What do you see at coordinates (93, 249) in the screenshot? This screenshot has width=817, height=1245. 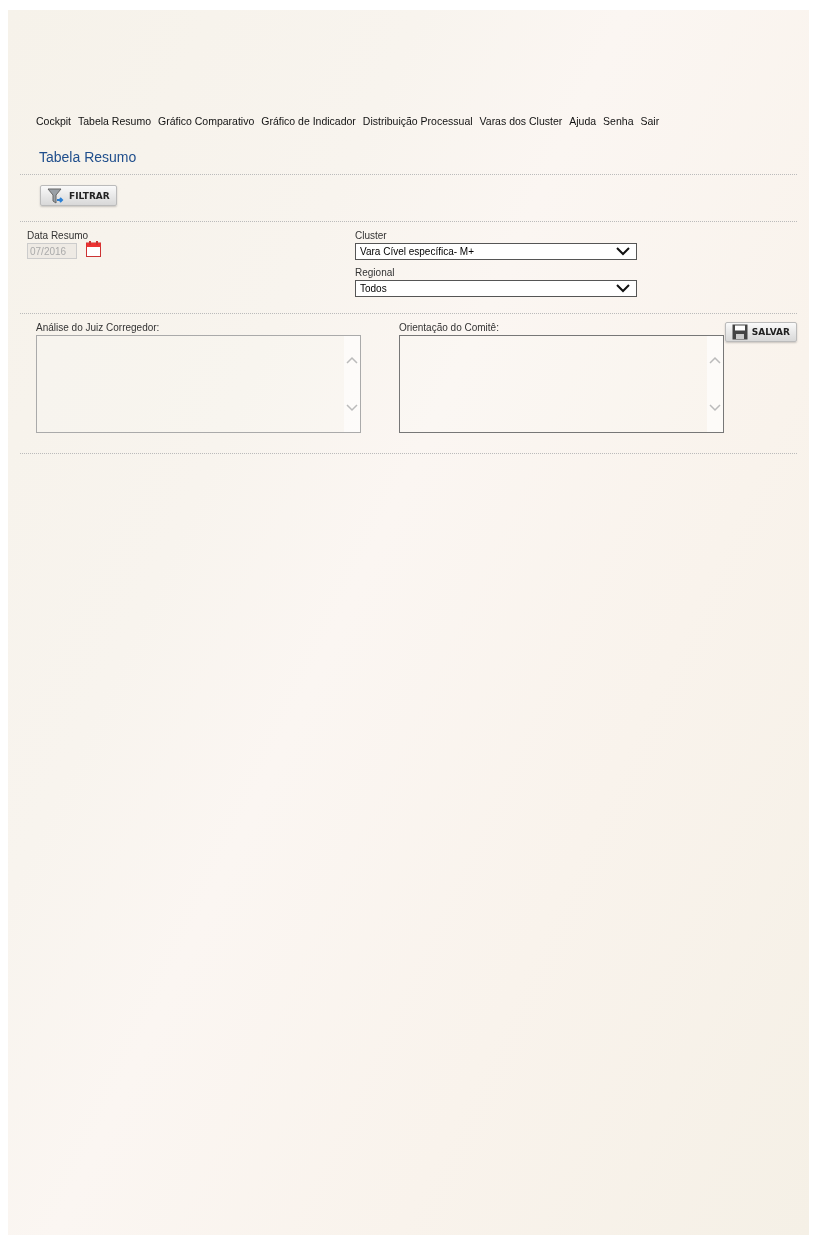 I see `calendar-icon` at bounding box center [93, 249].